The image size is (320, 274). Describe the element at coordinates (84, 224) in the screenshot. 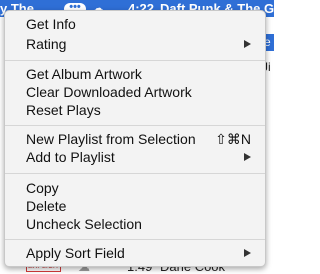

I see `menu-item-label: Uncheck Selection` at that location.